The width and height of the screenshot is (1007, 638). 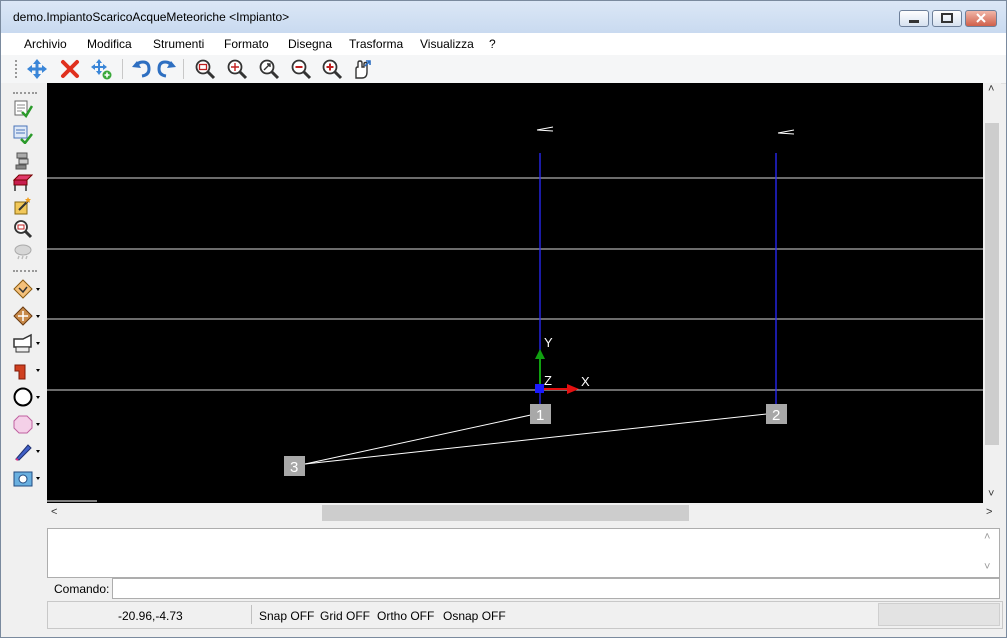 What do you see at coordinates (27, 343) in the screenshot?
I see `fitting-icon` at bounding box center [27, 343].